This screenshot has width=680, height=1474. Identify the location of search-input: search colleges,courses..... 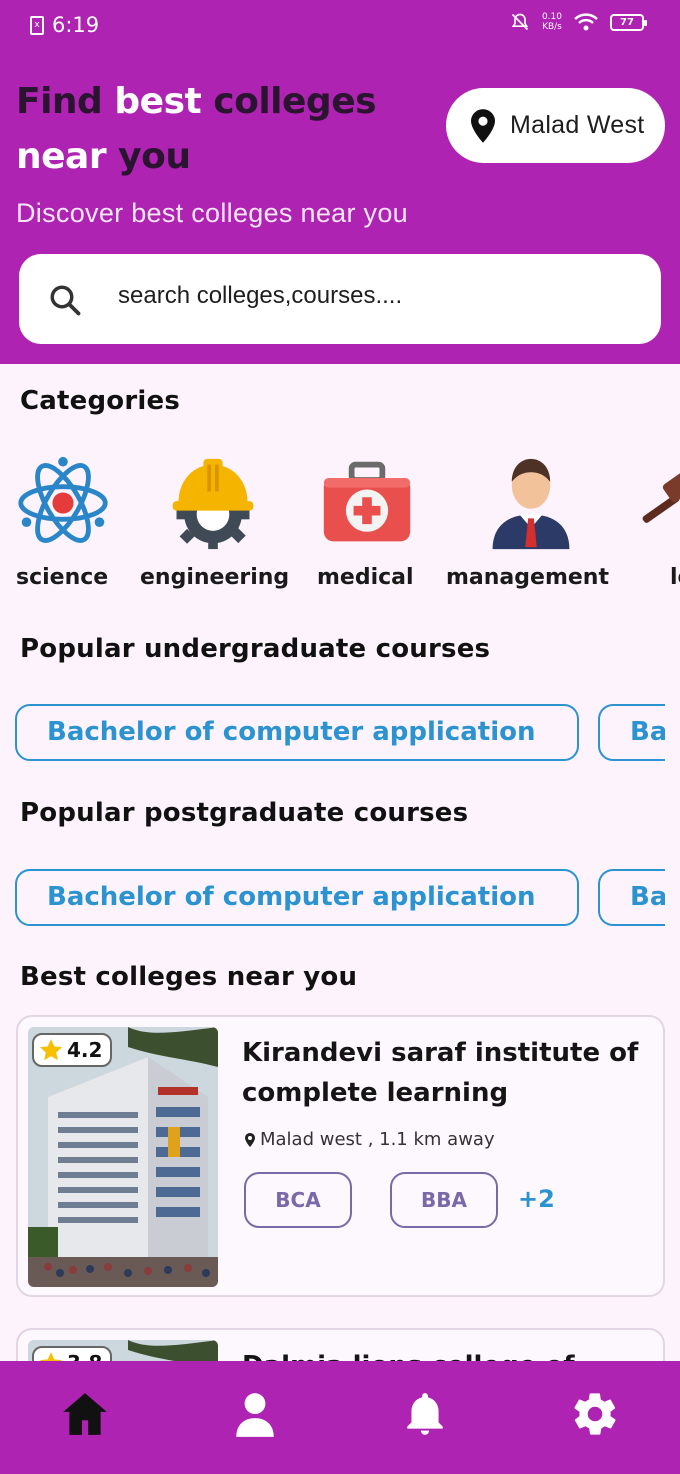
(340, 299).